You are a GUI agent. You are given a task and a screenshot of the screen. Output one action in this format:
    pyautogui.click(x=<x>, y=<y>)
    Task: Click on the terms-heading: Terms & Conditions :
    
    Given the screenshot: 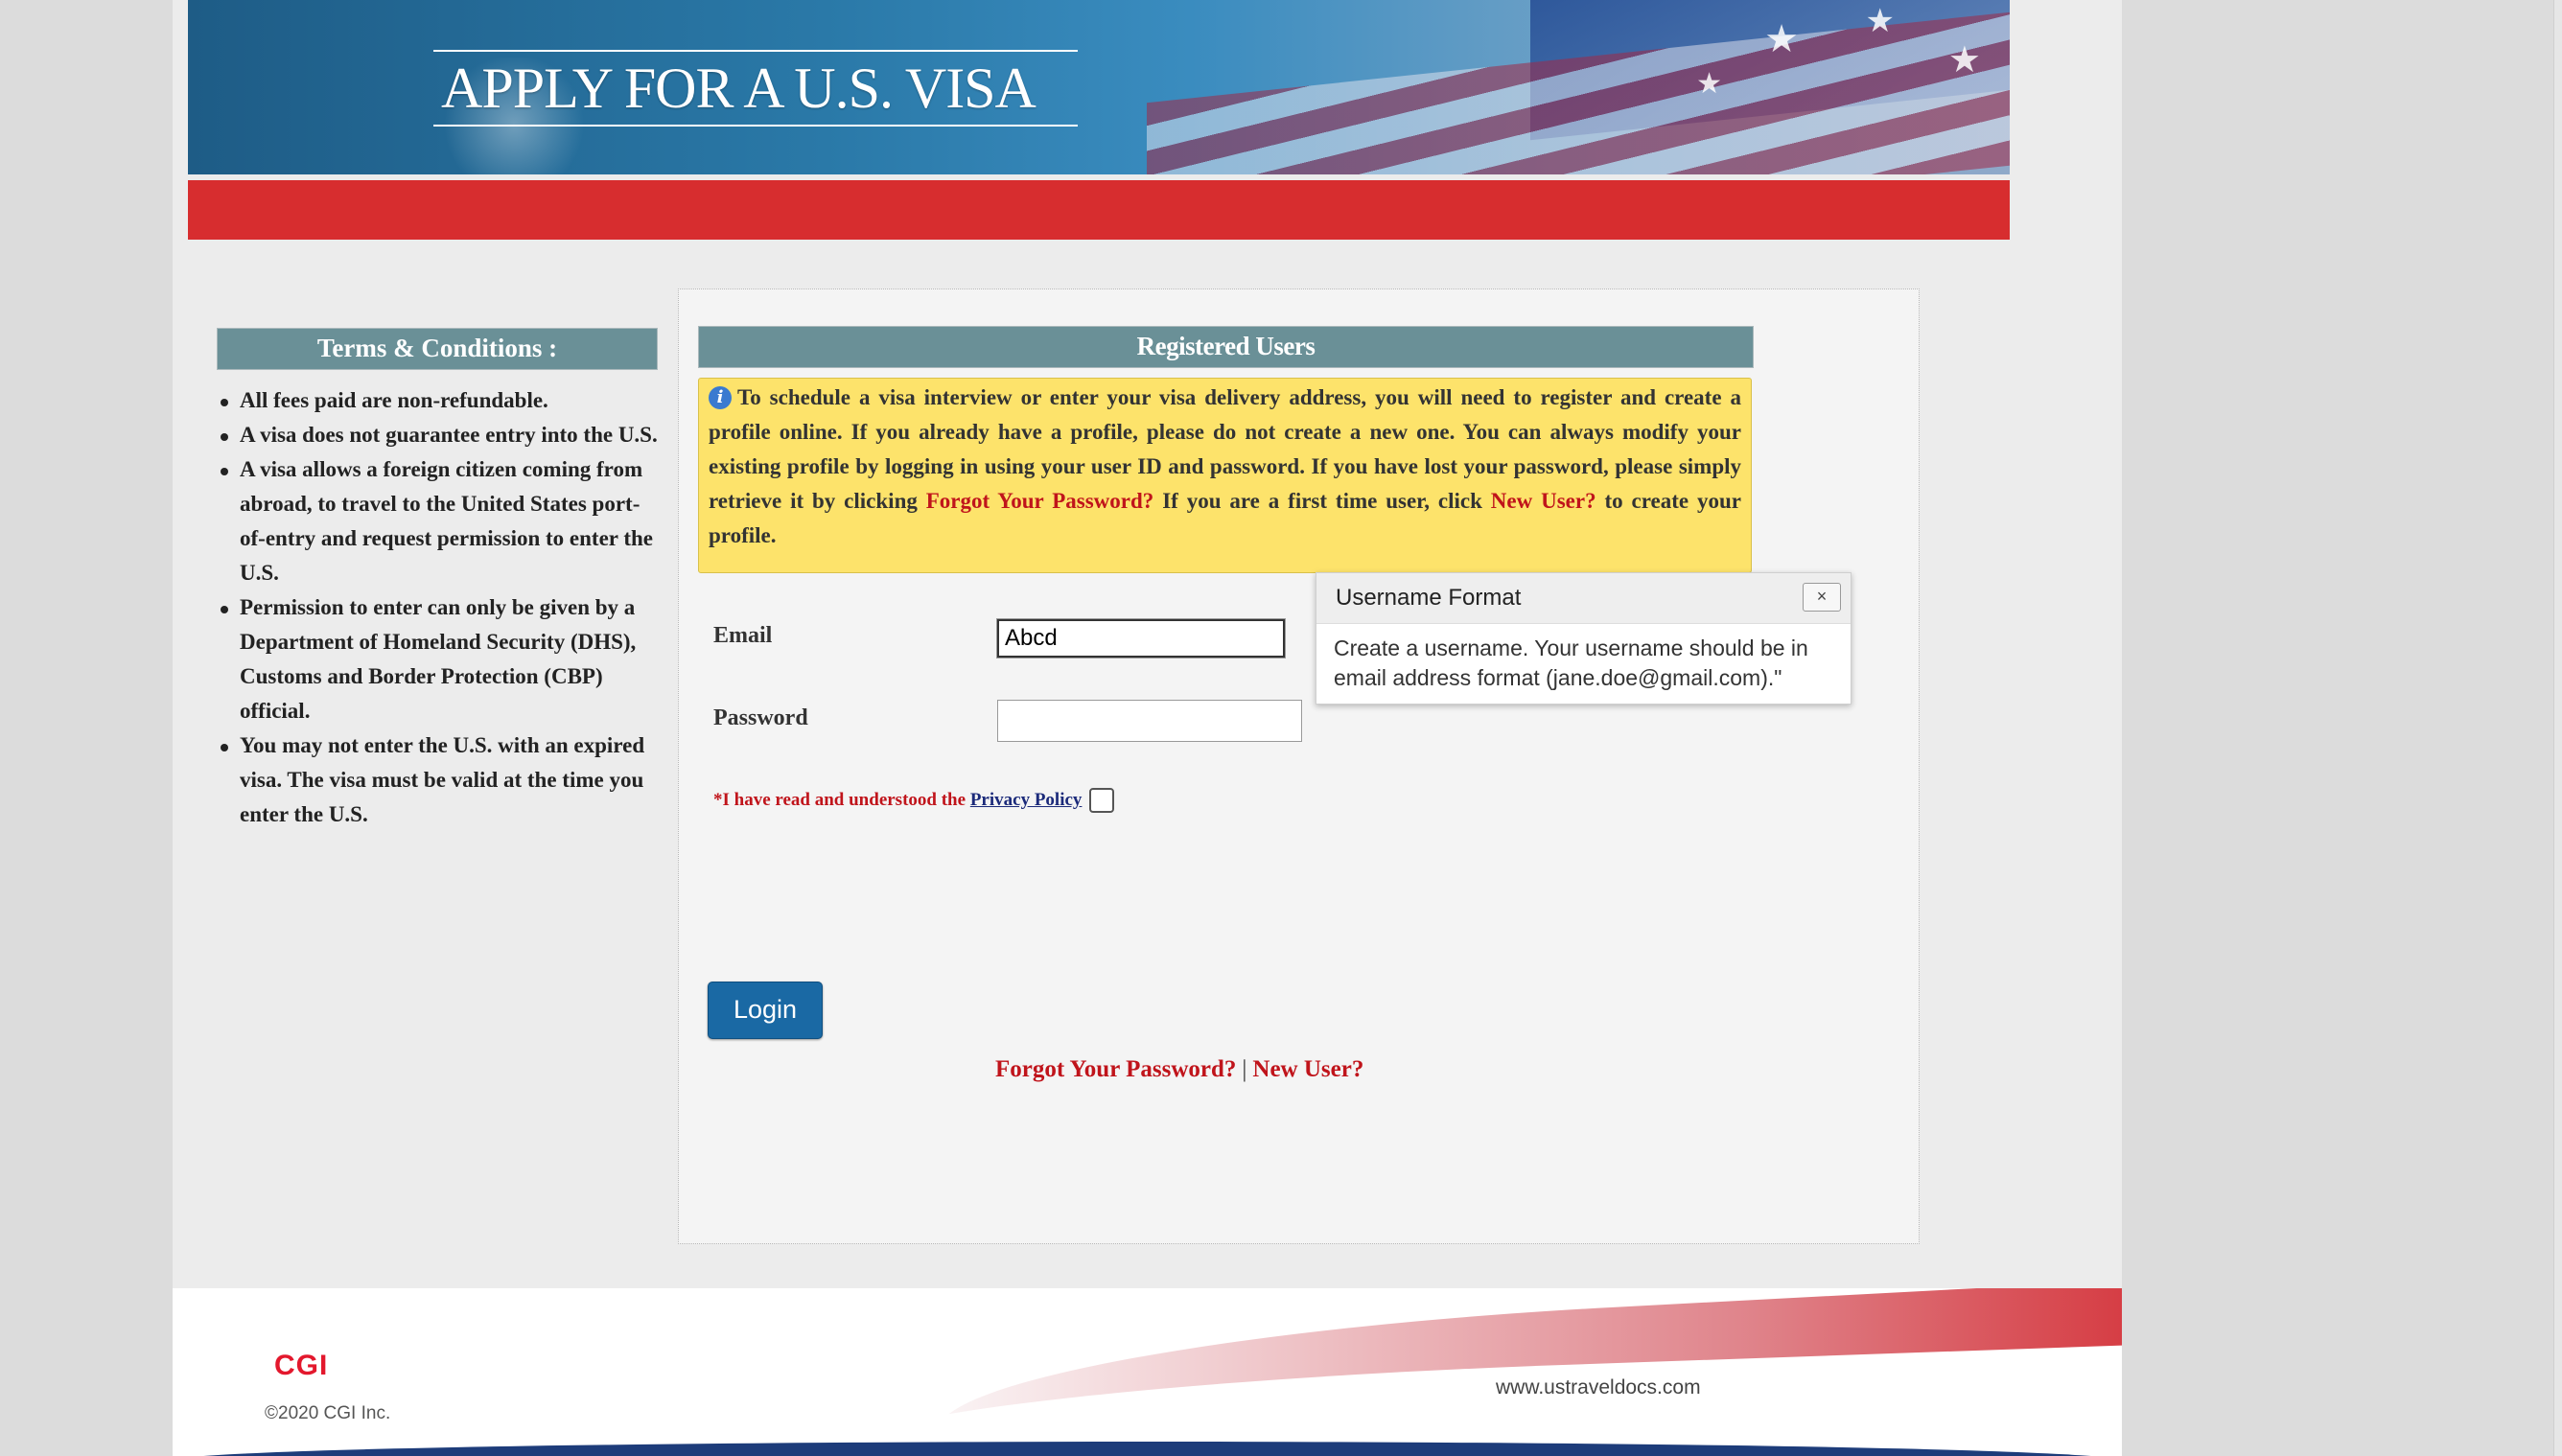 What is the action you would take?
    pyautogui.click(x=437, y=349)
    